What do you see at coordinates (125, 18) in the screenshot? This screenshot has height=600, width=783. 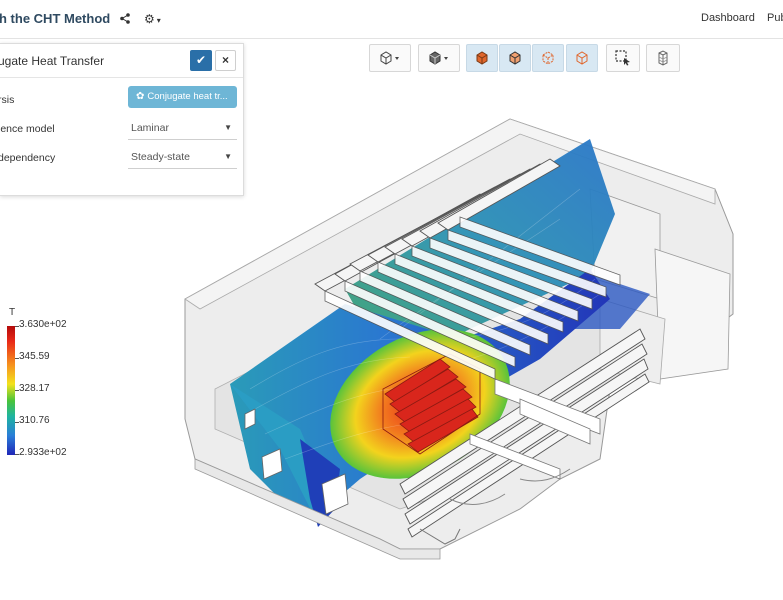 I see `share-icon` at bounding box center [125, 18].